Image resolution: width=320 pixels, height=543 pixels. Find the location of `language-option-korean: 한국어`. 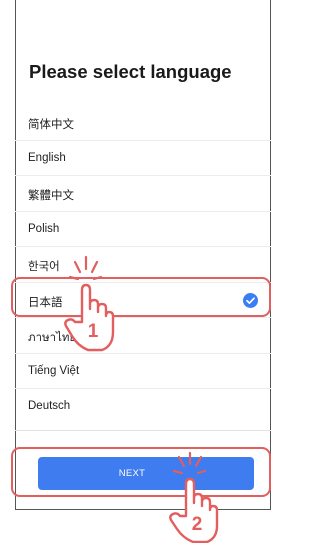

language-option-korean: 한국어 is located at coordinates (143, 265).